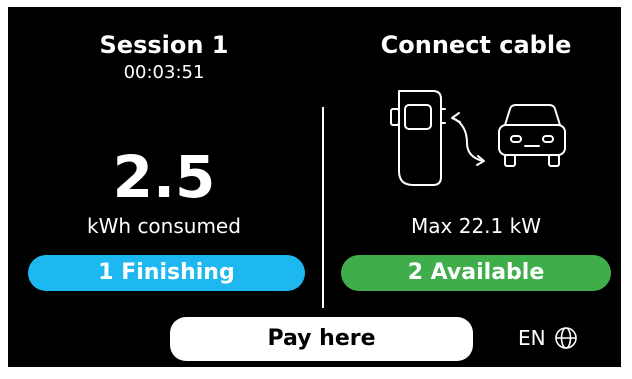 This screenshot has width=632, height=379. What do you see at coordinates (478, 138) in the screenshot?
I see `charger-car-icon` at bounding box center [478, 138].